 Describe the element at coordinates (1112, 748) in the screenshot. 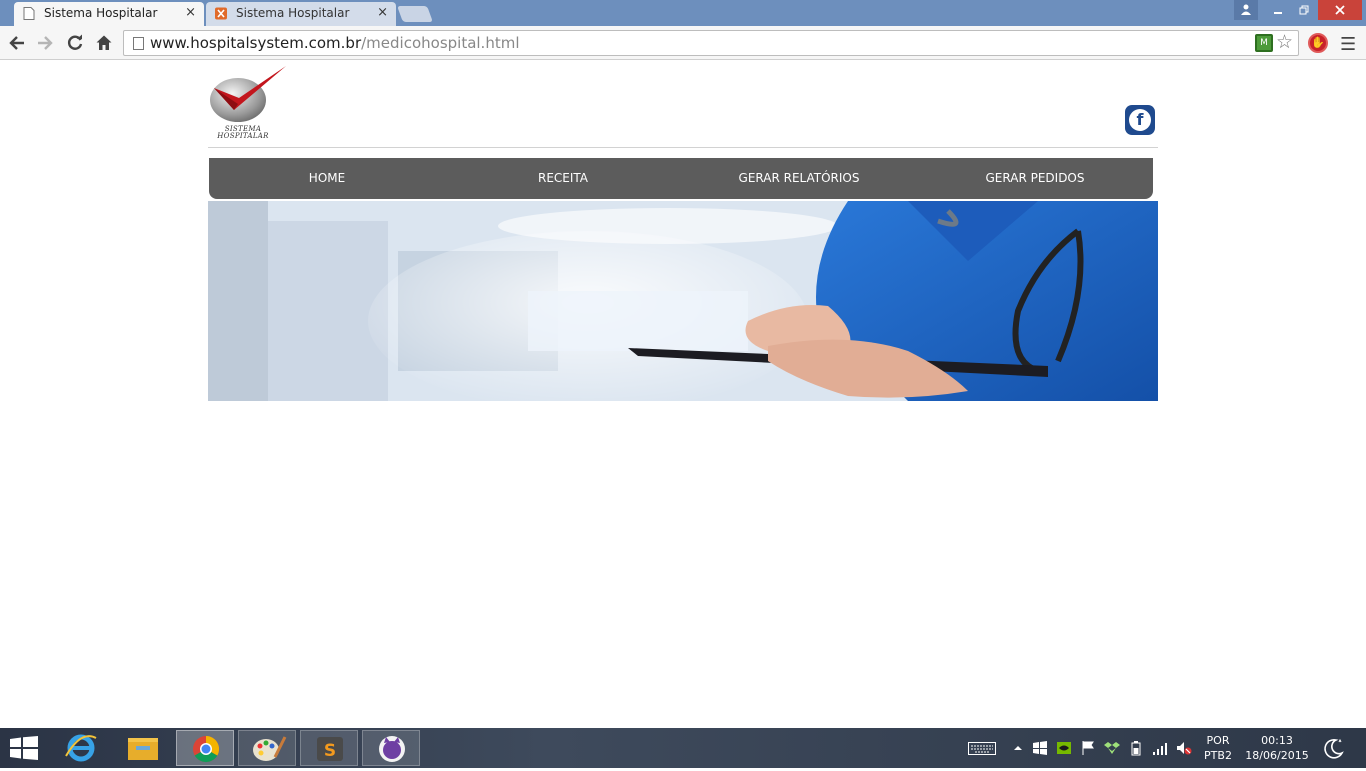

I see `dropbox-icon` at that location.